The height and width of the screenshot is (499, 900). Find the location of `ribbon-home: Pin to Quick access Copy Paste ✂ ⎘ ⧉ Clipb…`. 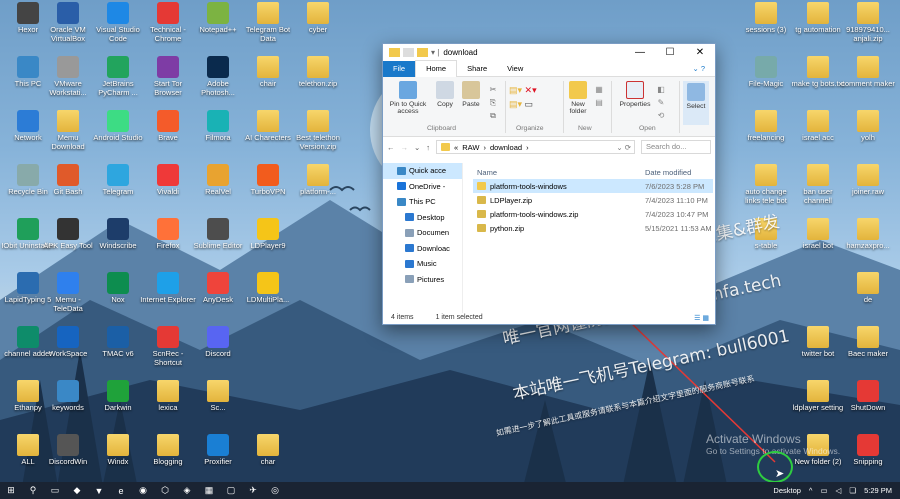

ribbon-home: Pin to Quick access Copy Paste ✂ ⎘ ⧉ Clipb… is located at coordinates (549, 107).